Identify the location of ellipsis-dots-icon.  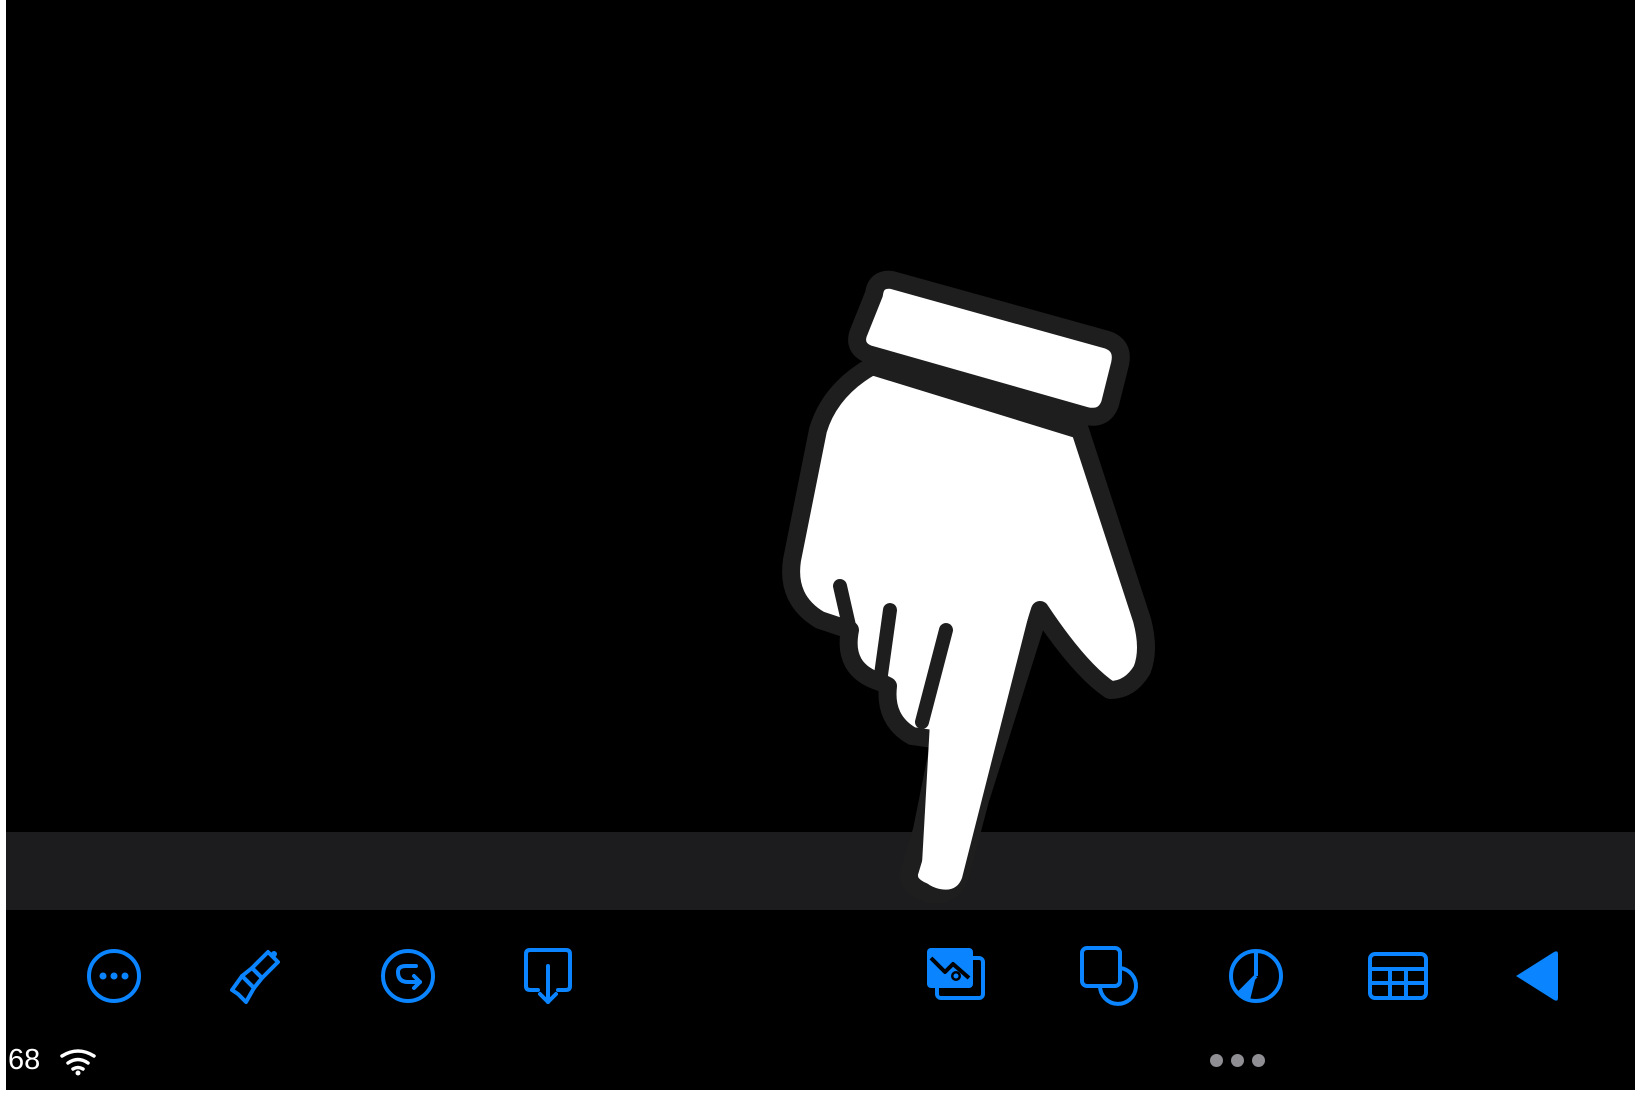
(1242, 1060).